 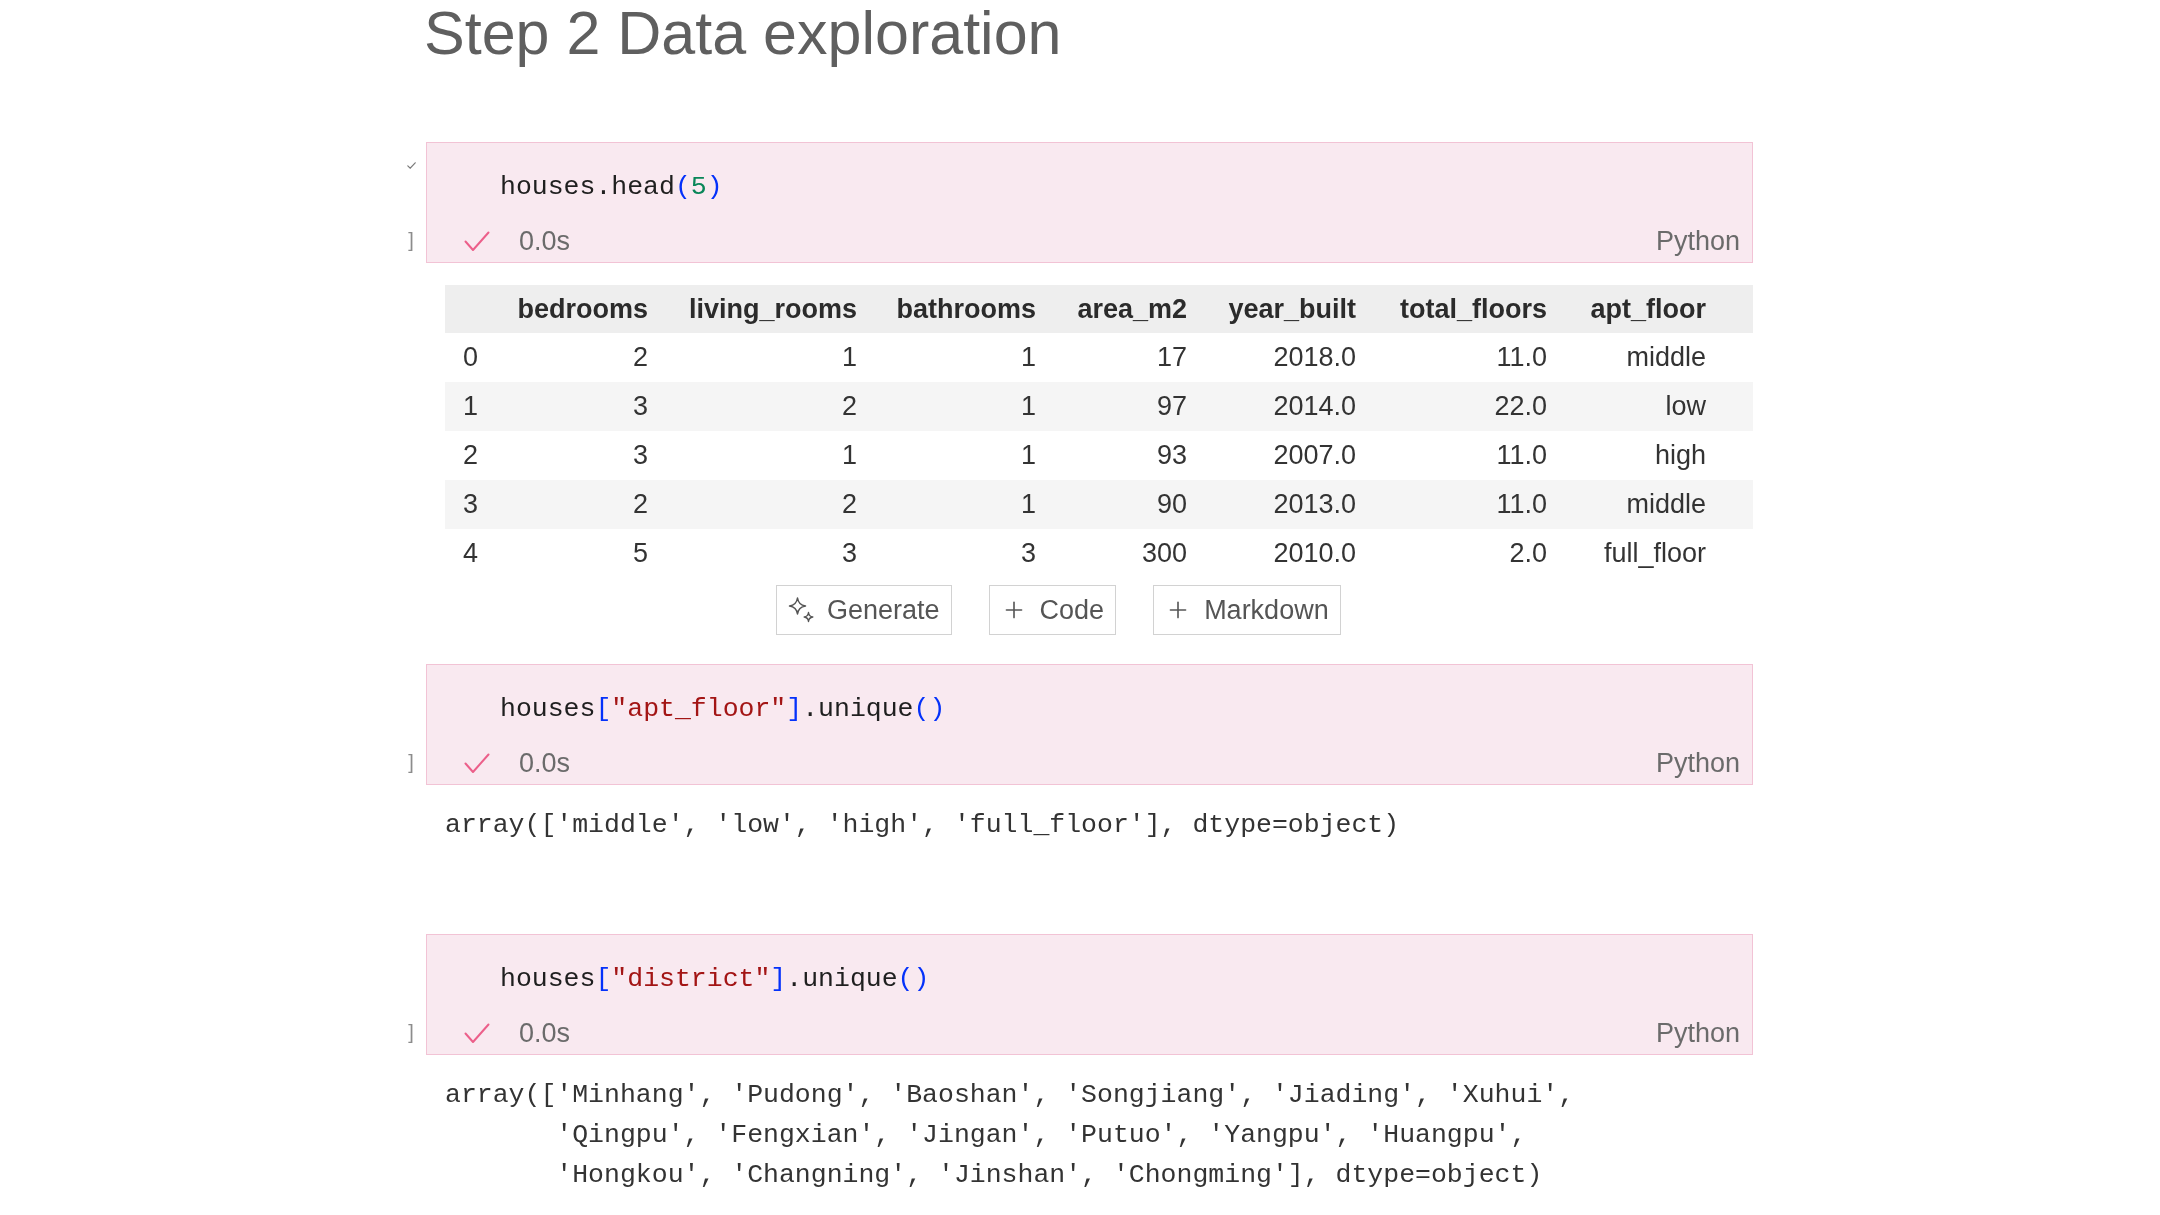 I want to click on table-cell-text: low, so click(x=1685, y=407).